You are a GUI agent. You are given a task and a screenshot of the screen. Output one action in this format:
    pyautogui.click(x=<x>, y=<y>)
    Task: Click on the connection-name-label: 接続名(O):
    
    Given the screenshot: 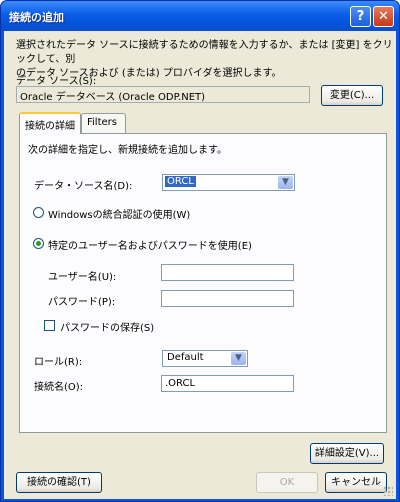 What is the action you would take?
    pyautogui.click(x=59, y=387)
    